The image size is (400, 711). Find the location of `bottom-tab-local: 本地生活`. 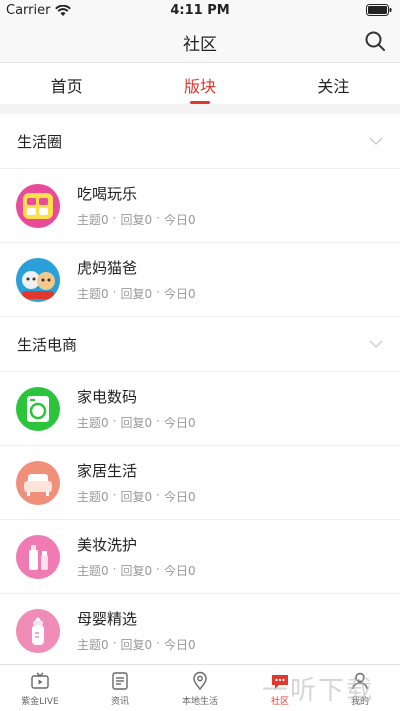

bottom-tab-local: 本地生活 is located at coordinates (200, 688).